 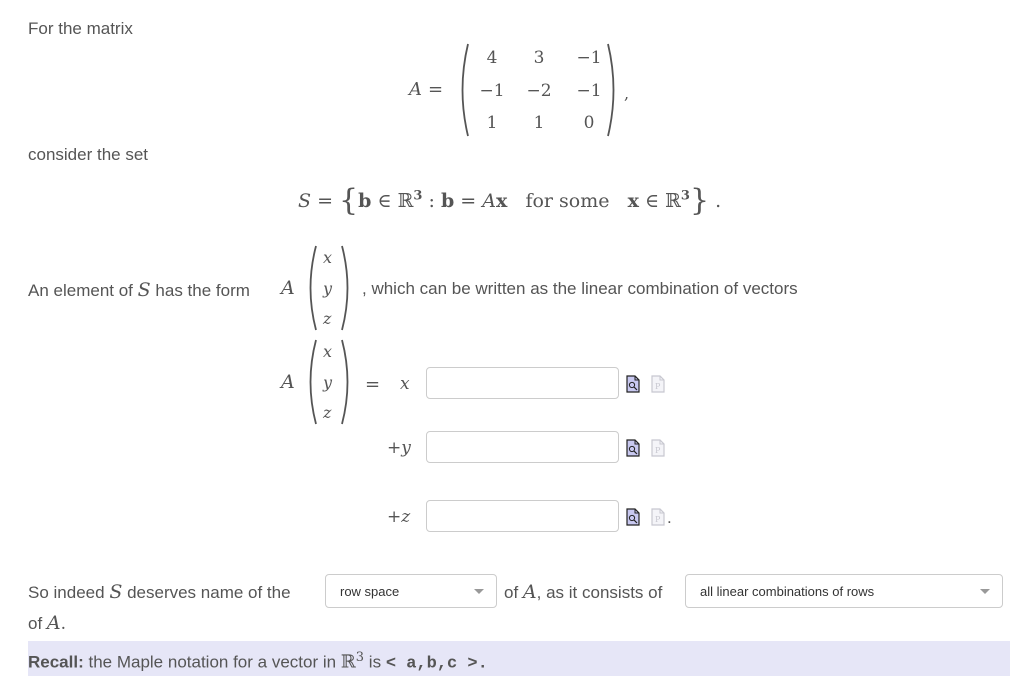 What do you see at coordinates (418, 196) in the screenshot?
I see `set-exponent: 3` at bounding box center [418, 196].